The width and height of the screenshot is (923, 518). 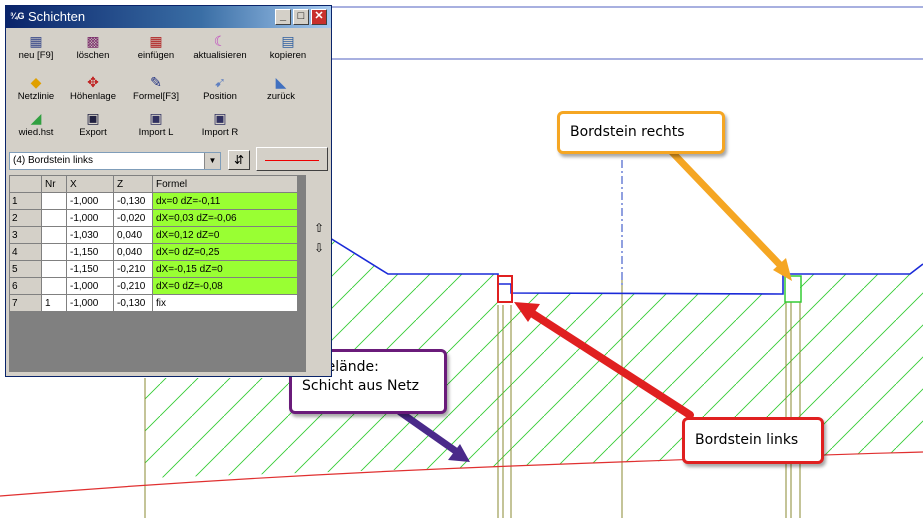 I want to click on export-disk-icon: ▣, so click(x=93, y=118).